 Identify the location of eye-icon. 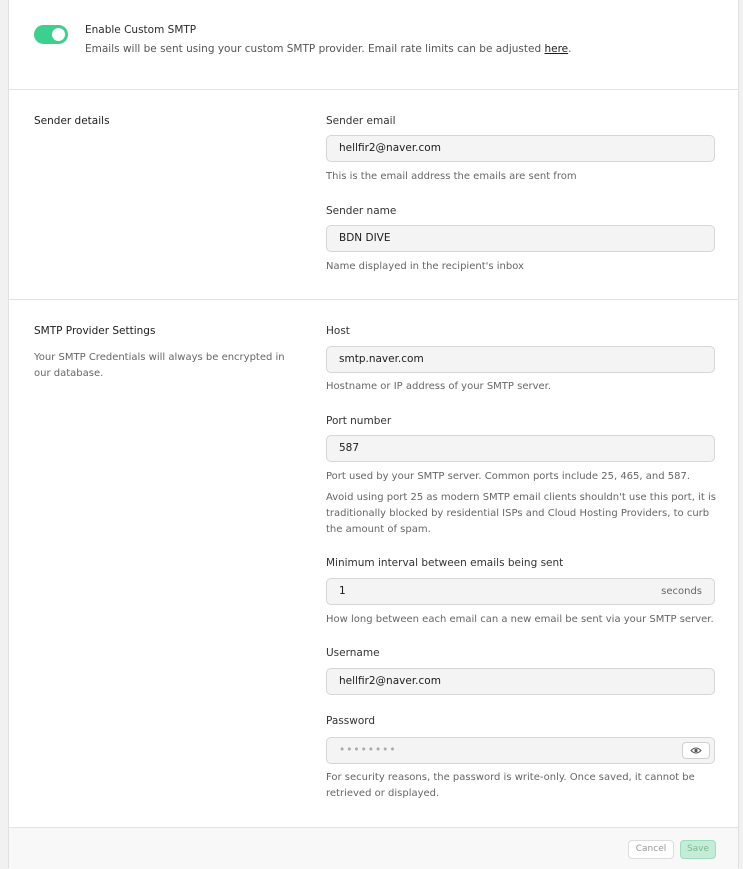
(696, 750).